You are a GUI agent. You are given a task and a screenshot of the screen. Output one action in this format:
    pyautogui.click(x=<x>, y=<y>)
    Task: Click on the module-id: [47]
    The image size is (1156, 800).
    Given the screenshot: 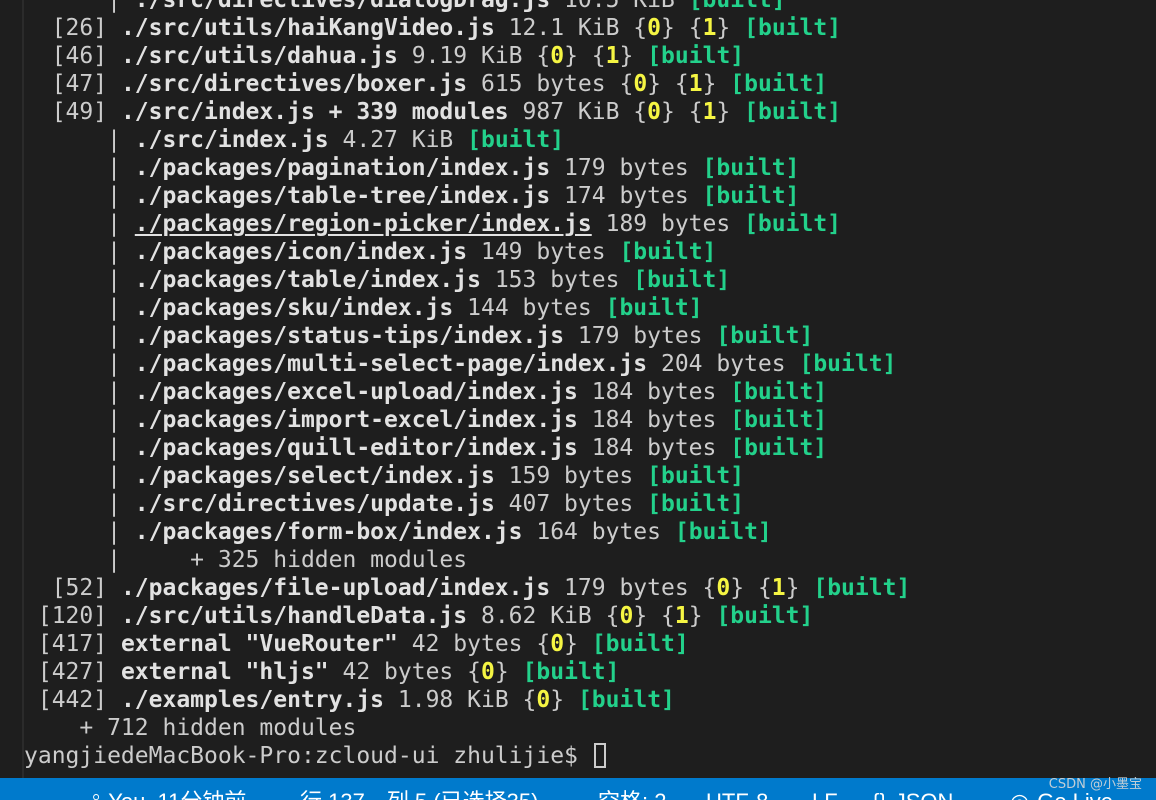 What is the action you would take?
    pyautogui.click(x=72, y=84)
    